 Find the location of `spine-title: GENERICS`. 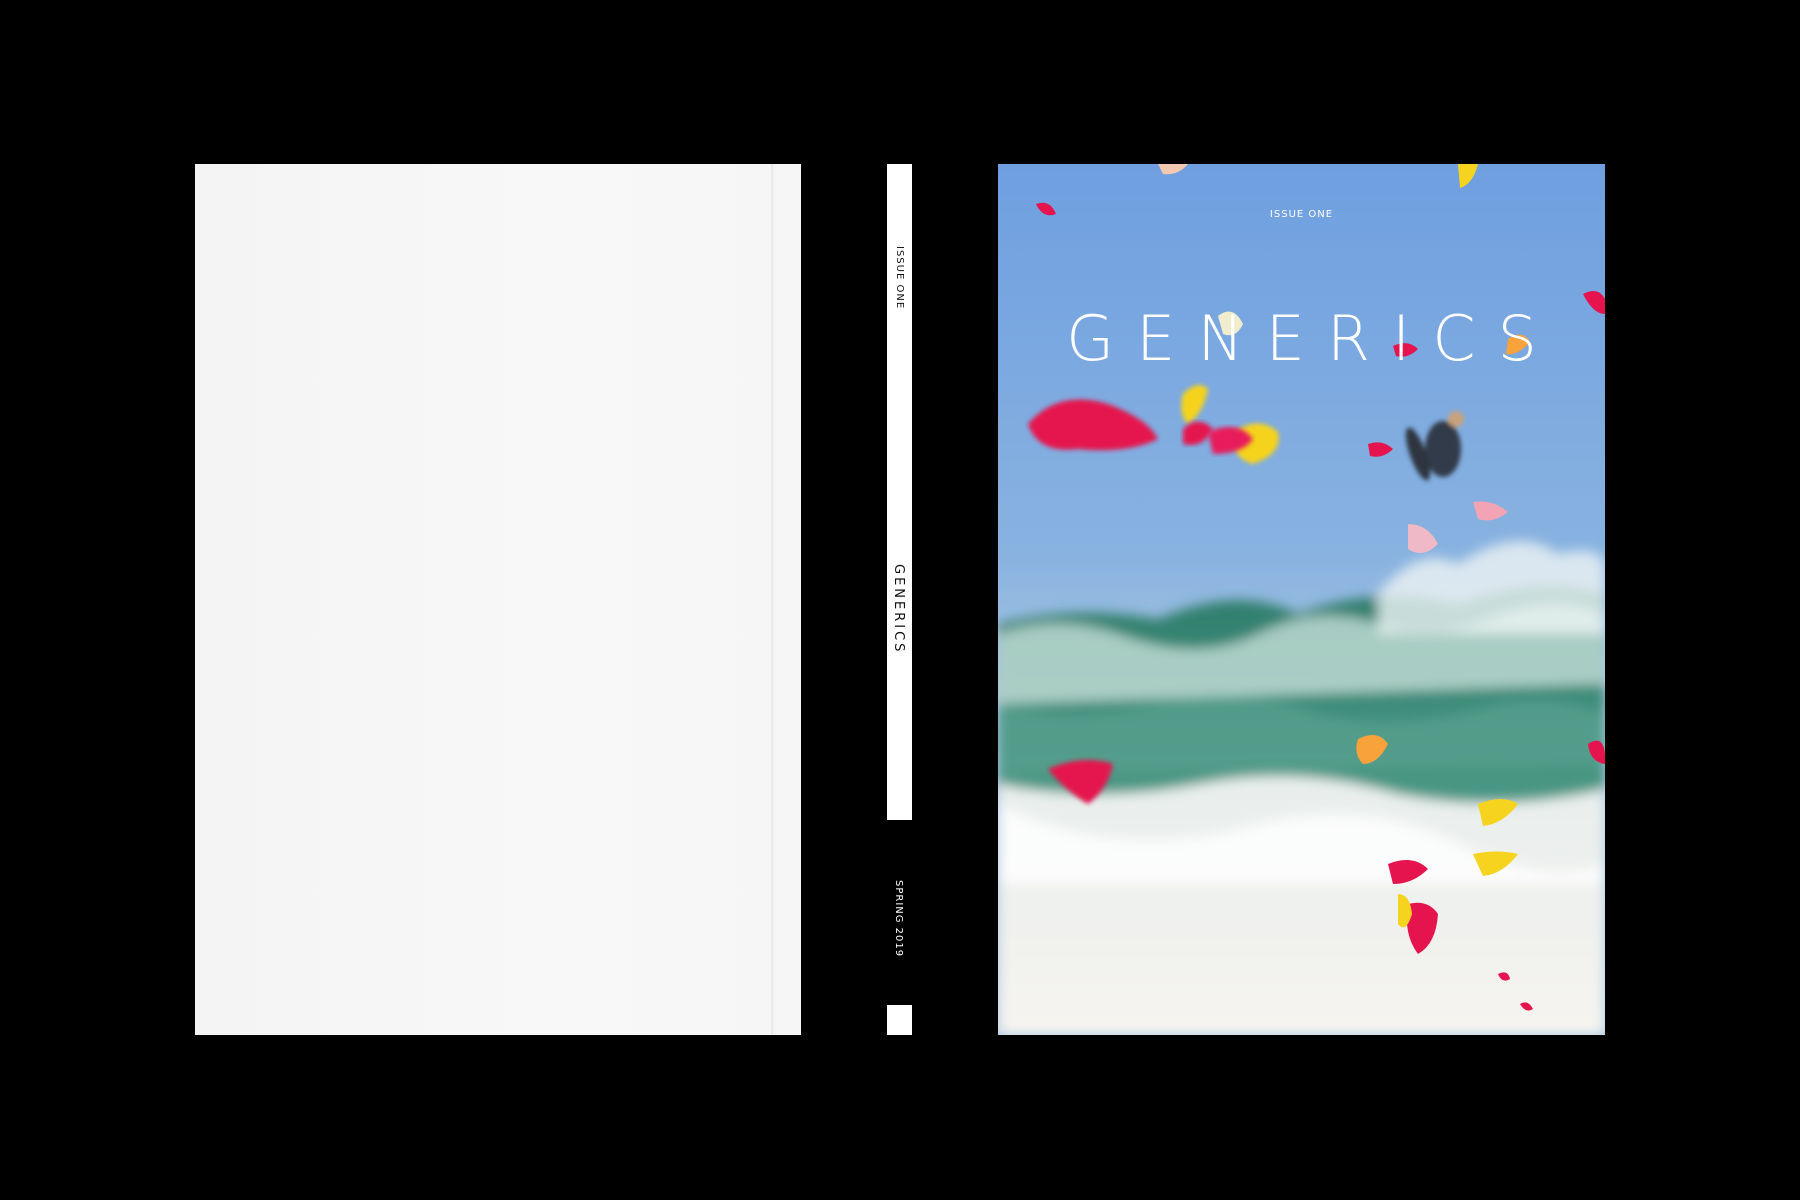

spine-title: GENERICS is located at coordinates (898, 609).